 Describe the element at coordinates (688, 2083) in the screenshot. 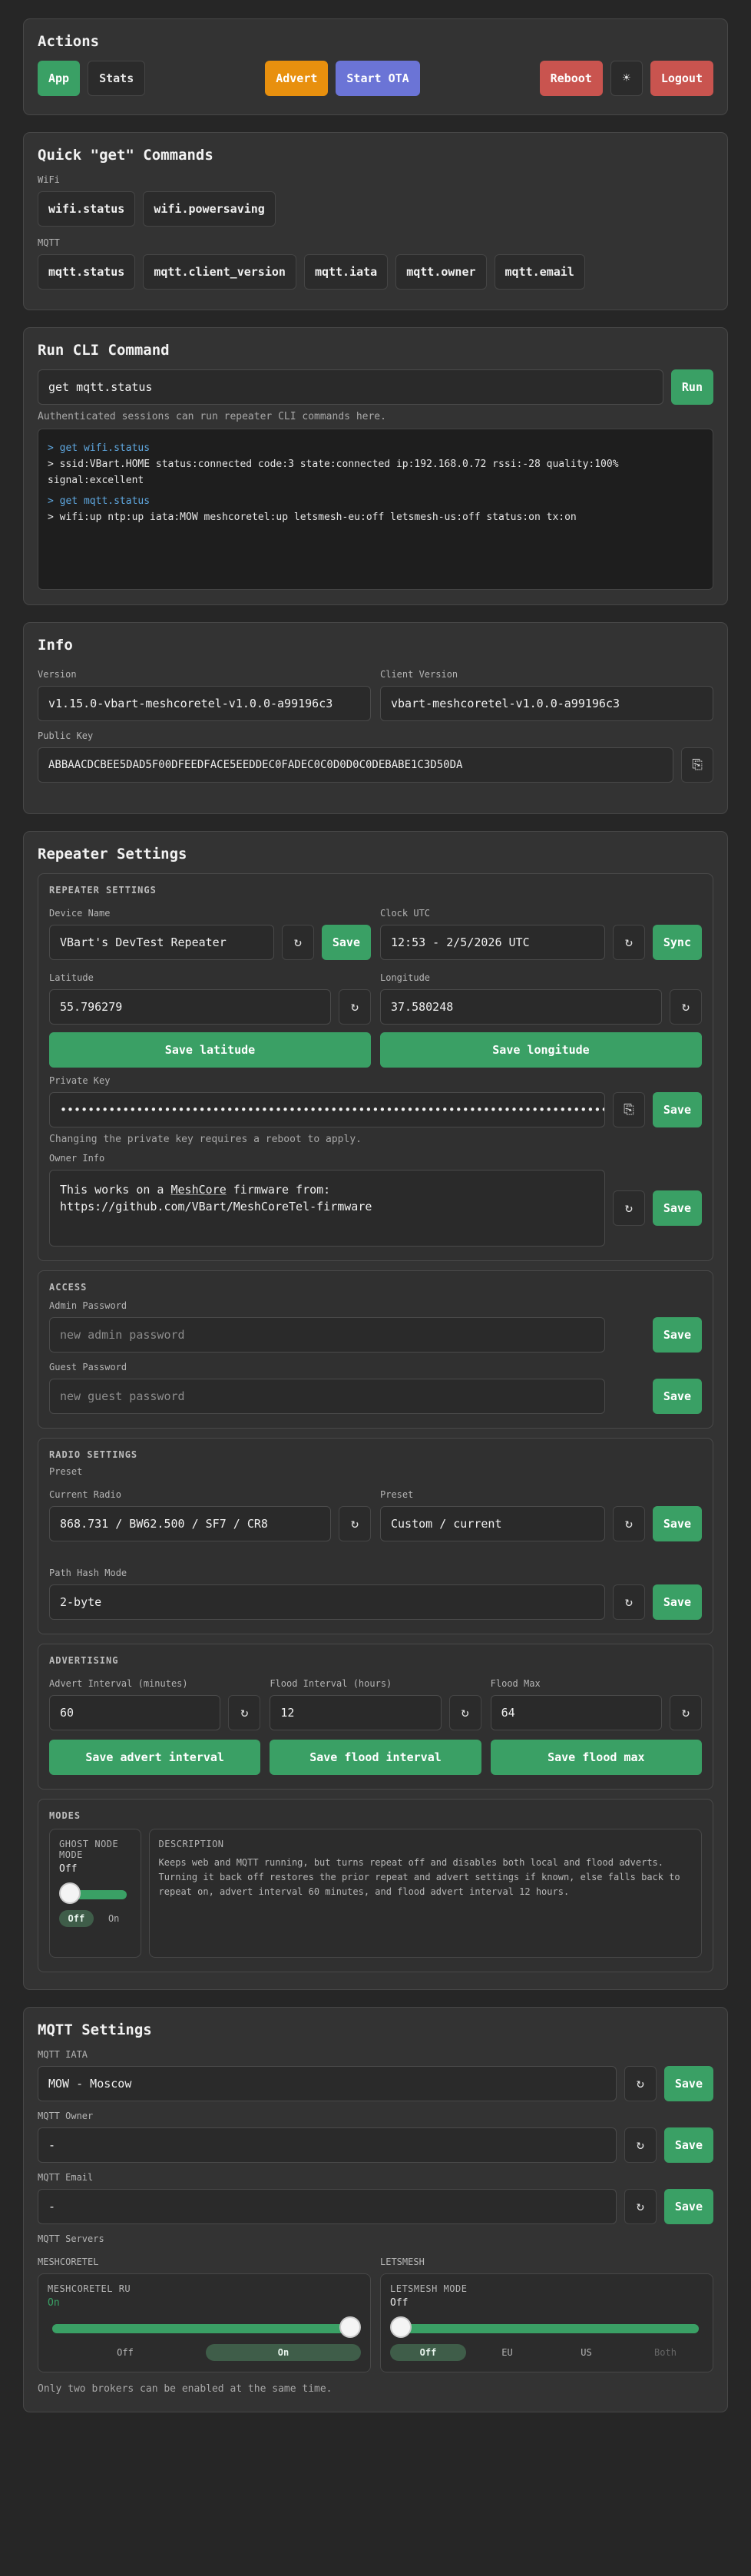

I see `save-mqtt-iata-button: Save` at that location.